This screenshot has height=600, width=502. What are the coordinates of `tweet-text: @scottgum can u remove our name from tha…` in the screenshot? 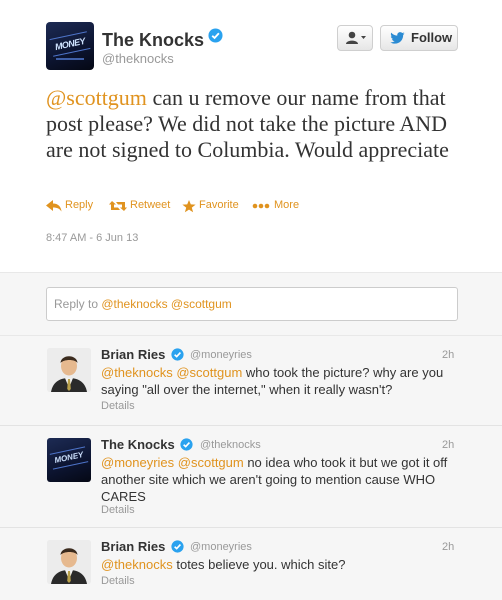 It's located at (256, 124).